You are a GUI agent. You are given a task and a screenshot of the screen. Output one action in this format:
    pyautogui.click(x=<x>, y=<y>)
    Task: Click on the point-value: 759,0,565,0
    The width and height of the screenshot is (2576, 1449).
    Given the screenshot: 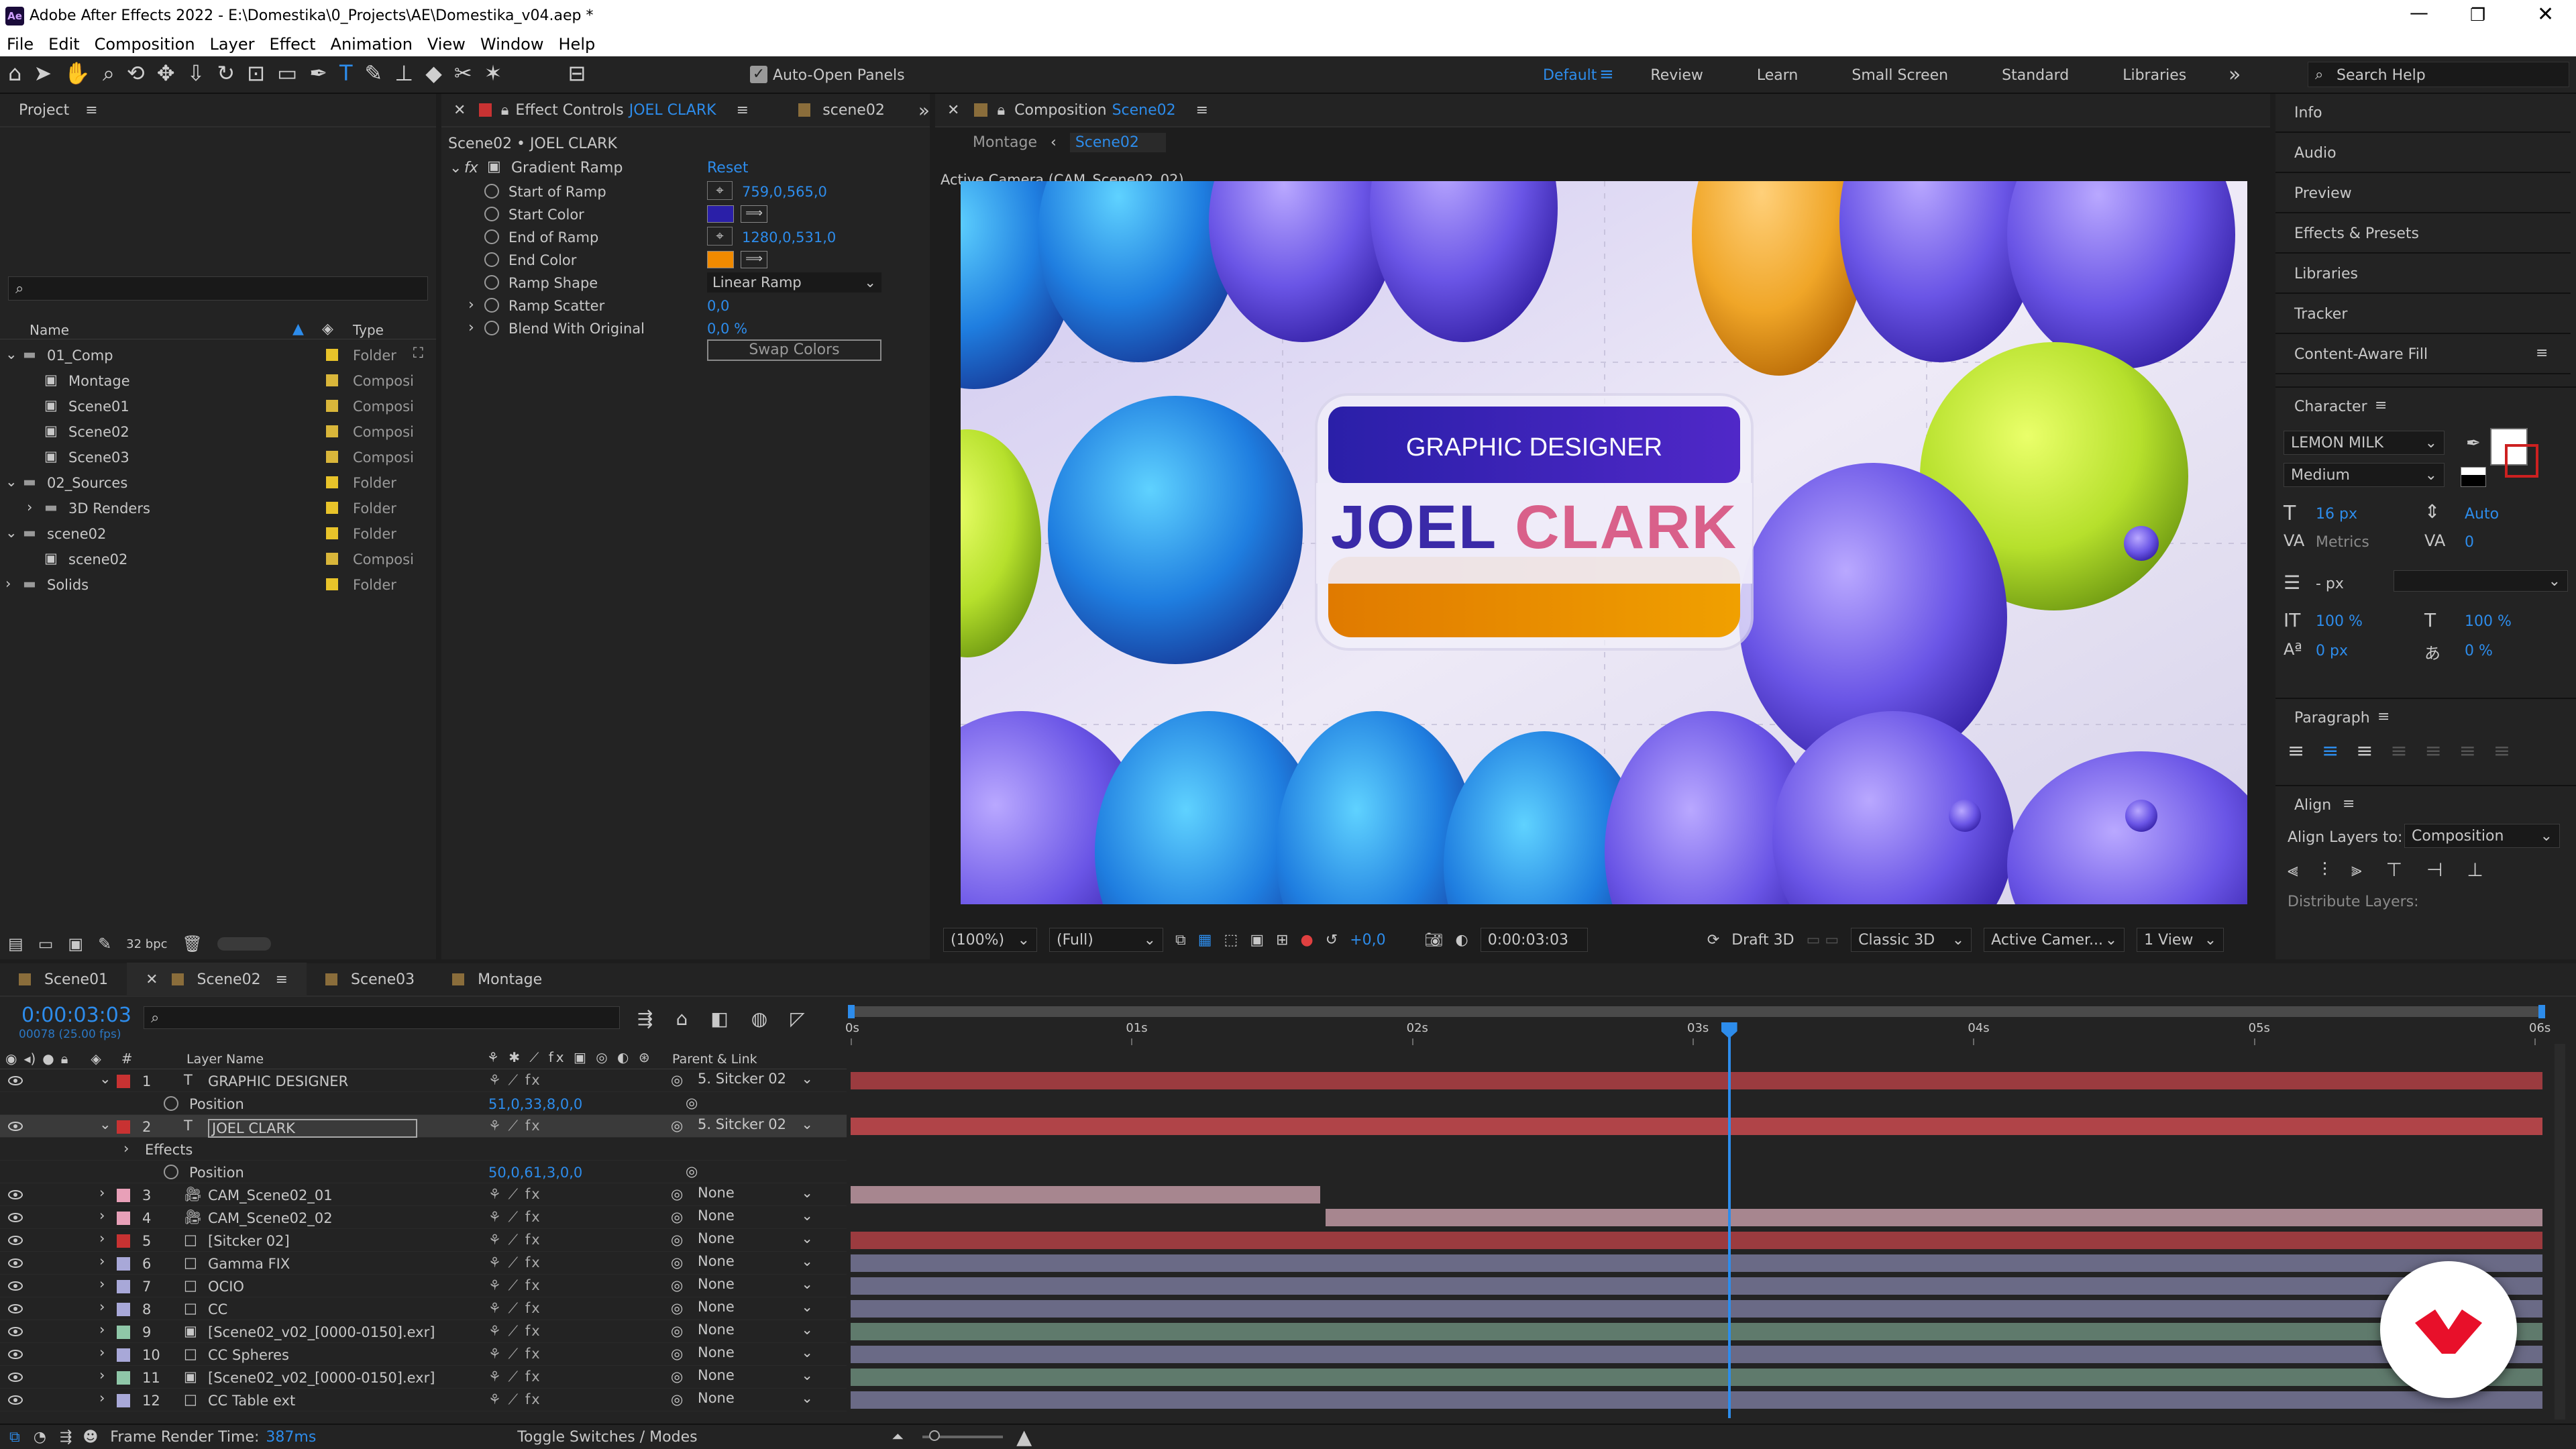 What is the action you would take?
    pyautogui.click(x=784, y=192)
    